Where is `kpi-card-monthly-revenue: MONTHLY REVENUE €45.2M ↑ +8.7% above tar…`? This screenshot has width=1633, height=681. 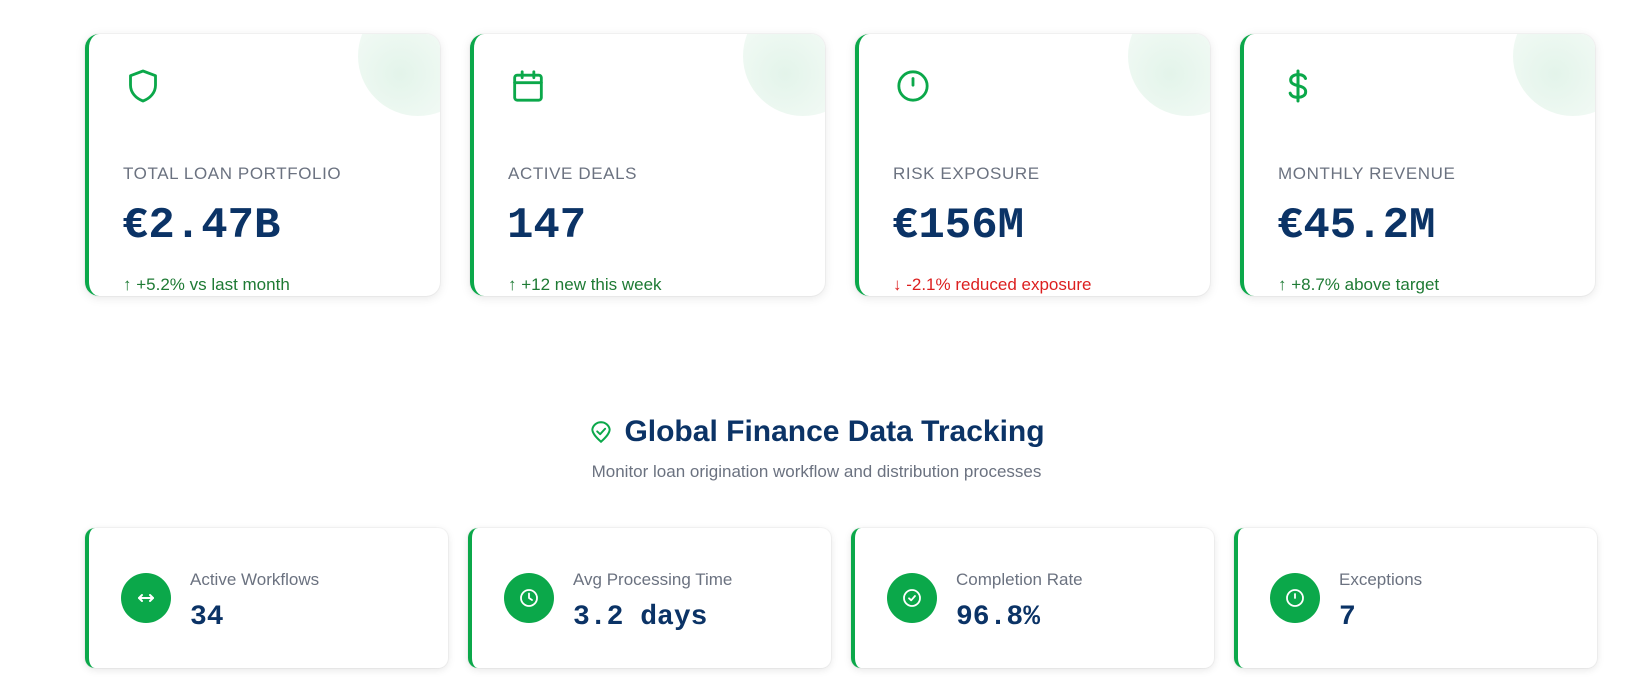
kpi-card-monthly-revenue: MONTHLY REVENUE €45.2M ↑ +8.7% above tar… is located at coordinates (1417, 165).